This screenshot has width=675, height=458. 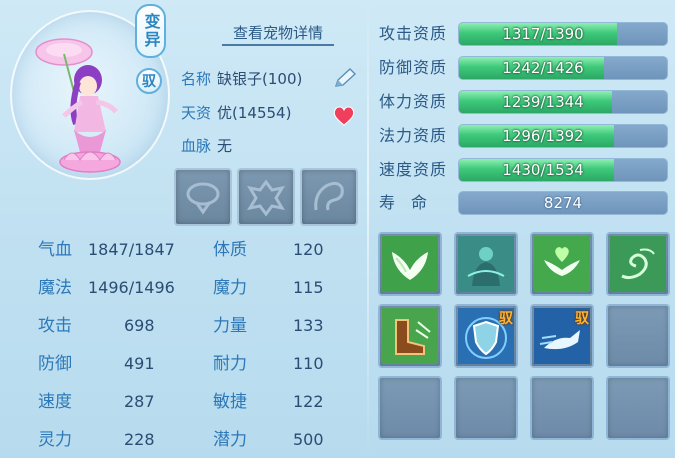 What do you see at coordinates (196, 113) in the screenshot?
I see `pet-talent-label: 天资` at bounding box center [196, 113].